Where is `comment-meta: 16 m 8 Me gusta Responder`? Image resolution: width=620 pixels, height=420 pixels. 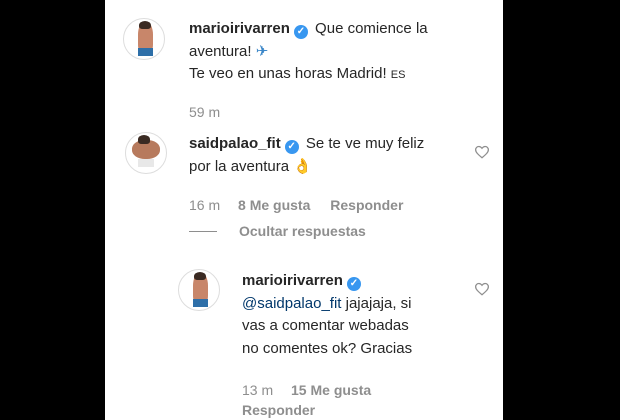
comment-meta: 16 m 8 Me gusta Responder is located at coordinates (296, 205).